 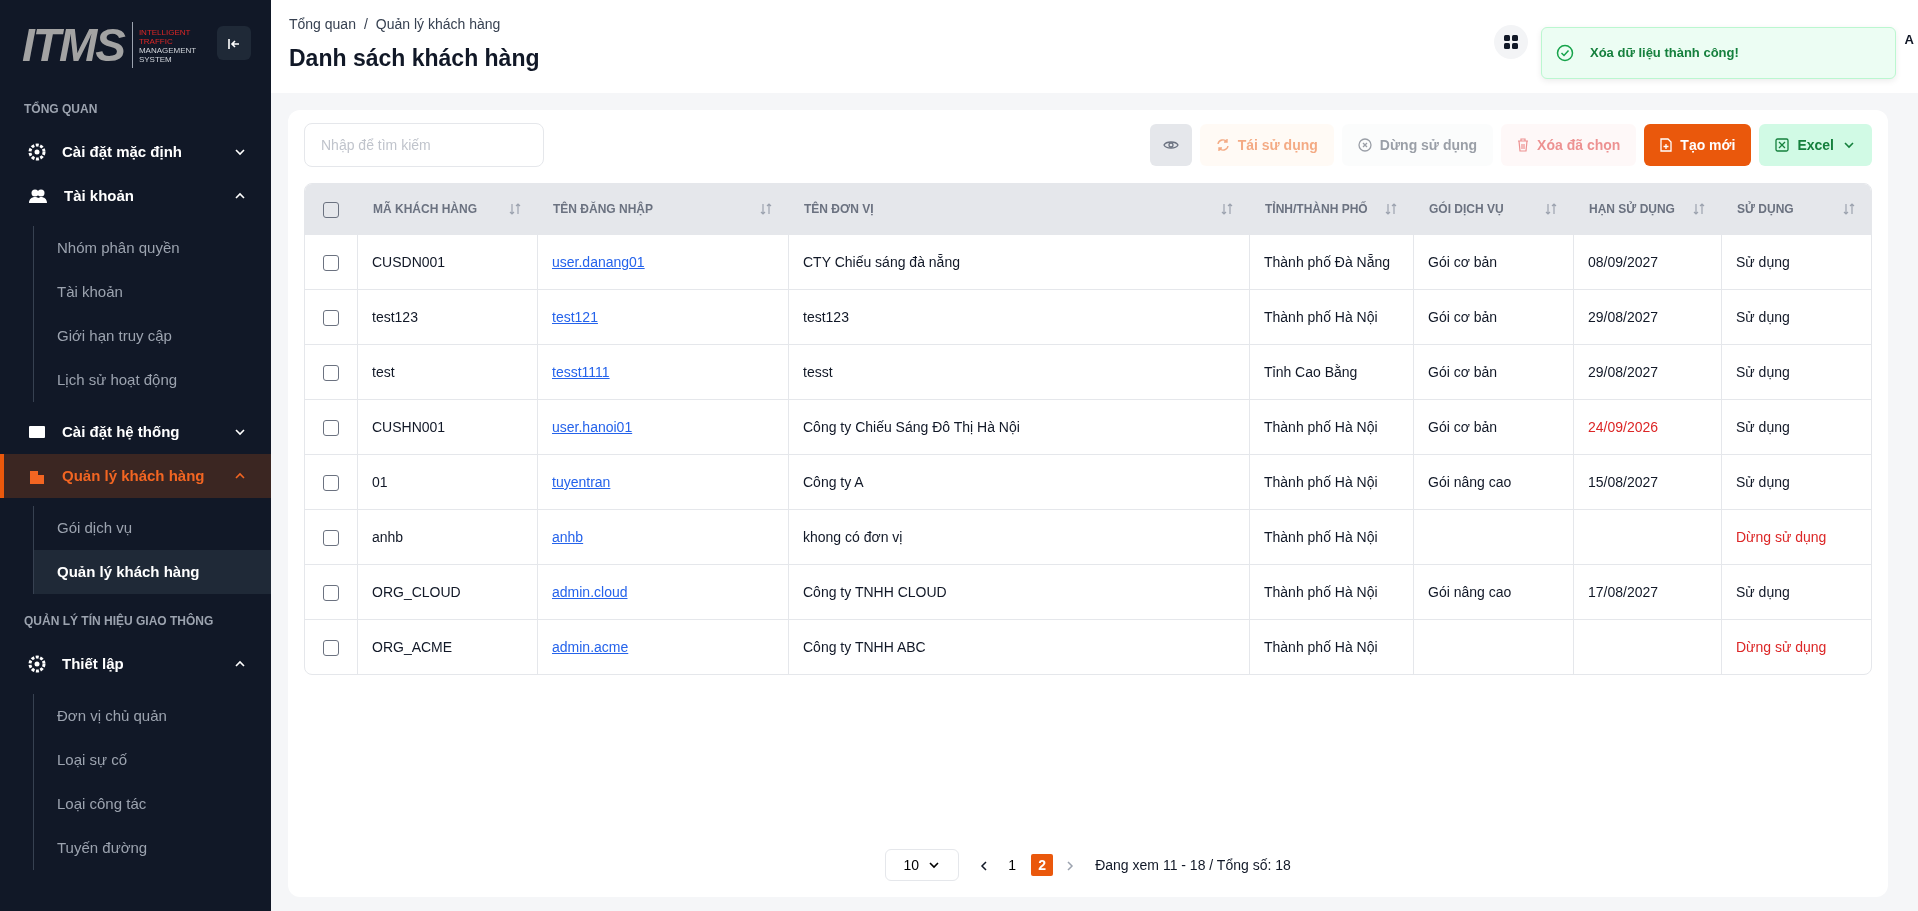 What do you see at coordinates (152, 804) in the screenshot?
I see `sidebar-subitem: Loại công tác` at bounding box center [152, 804].